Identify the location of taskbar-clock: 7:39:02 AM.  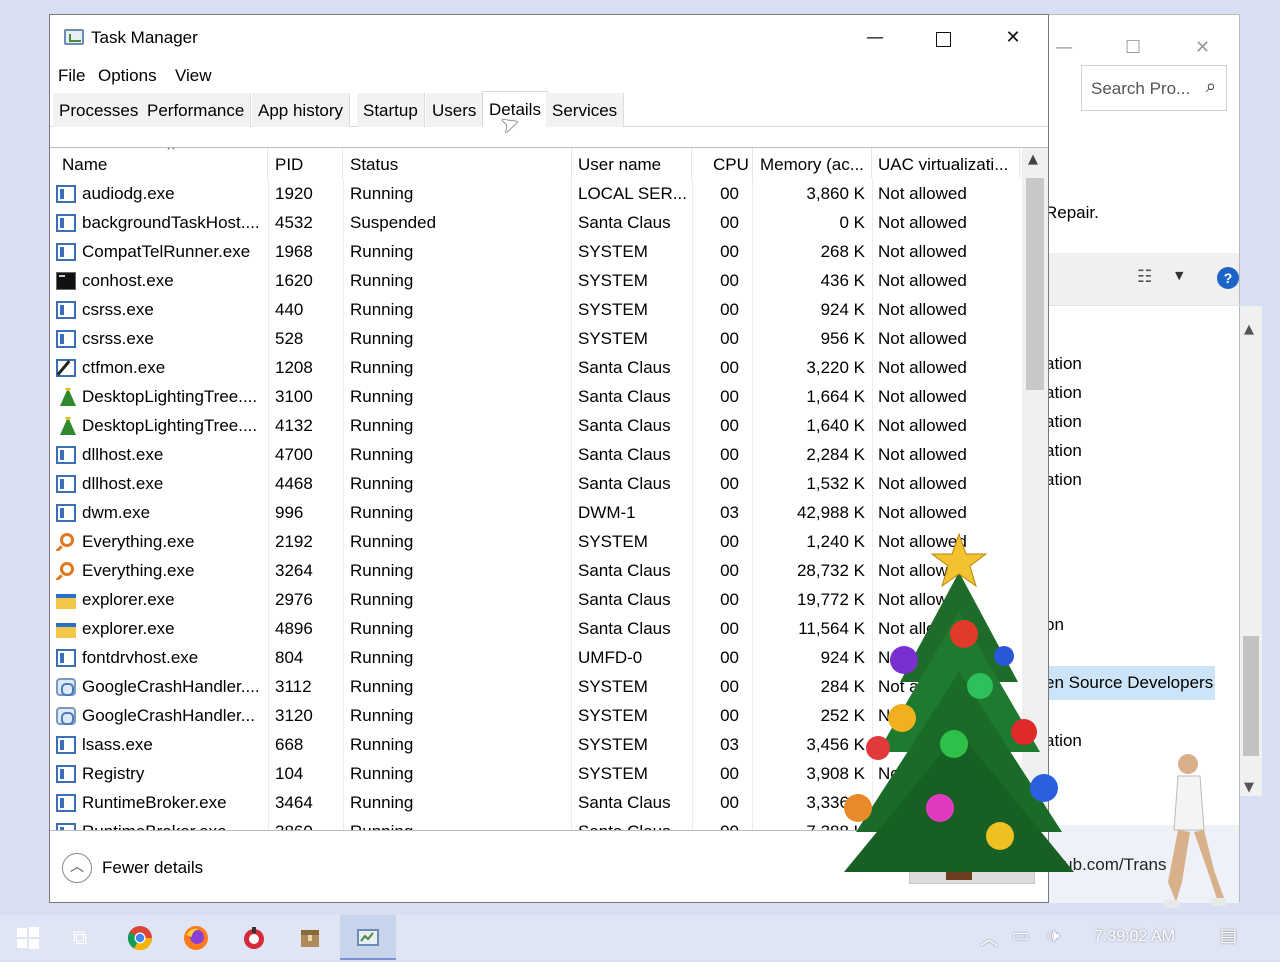
(1134, 937).